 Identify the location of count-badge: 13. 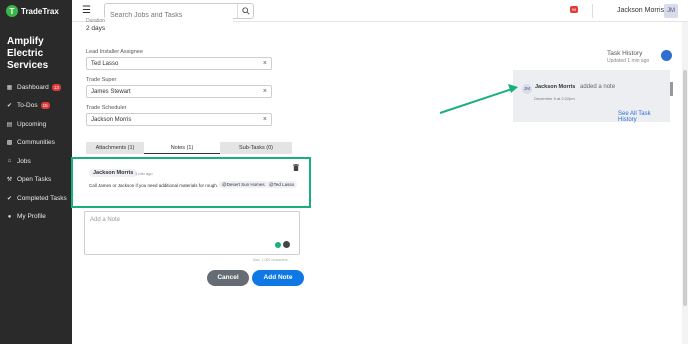
(56, 87).